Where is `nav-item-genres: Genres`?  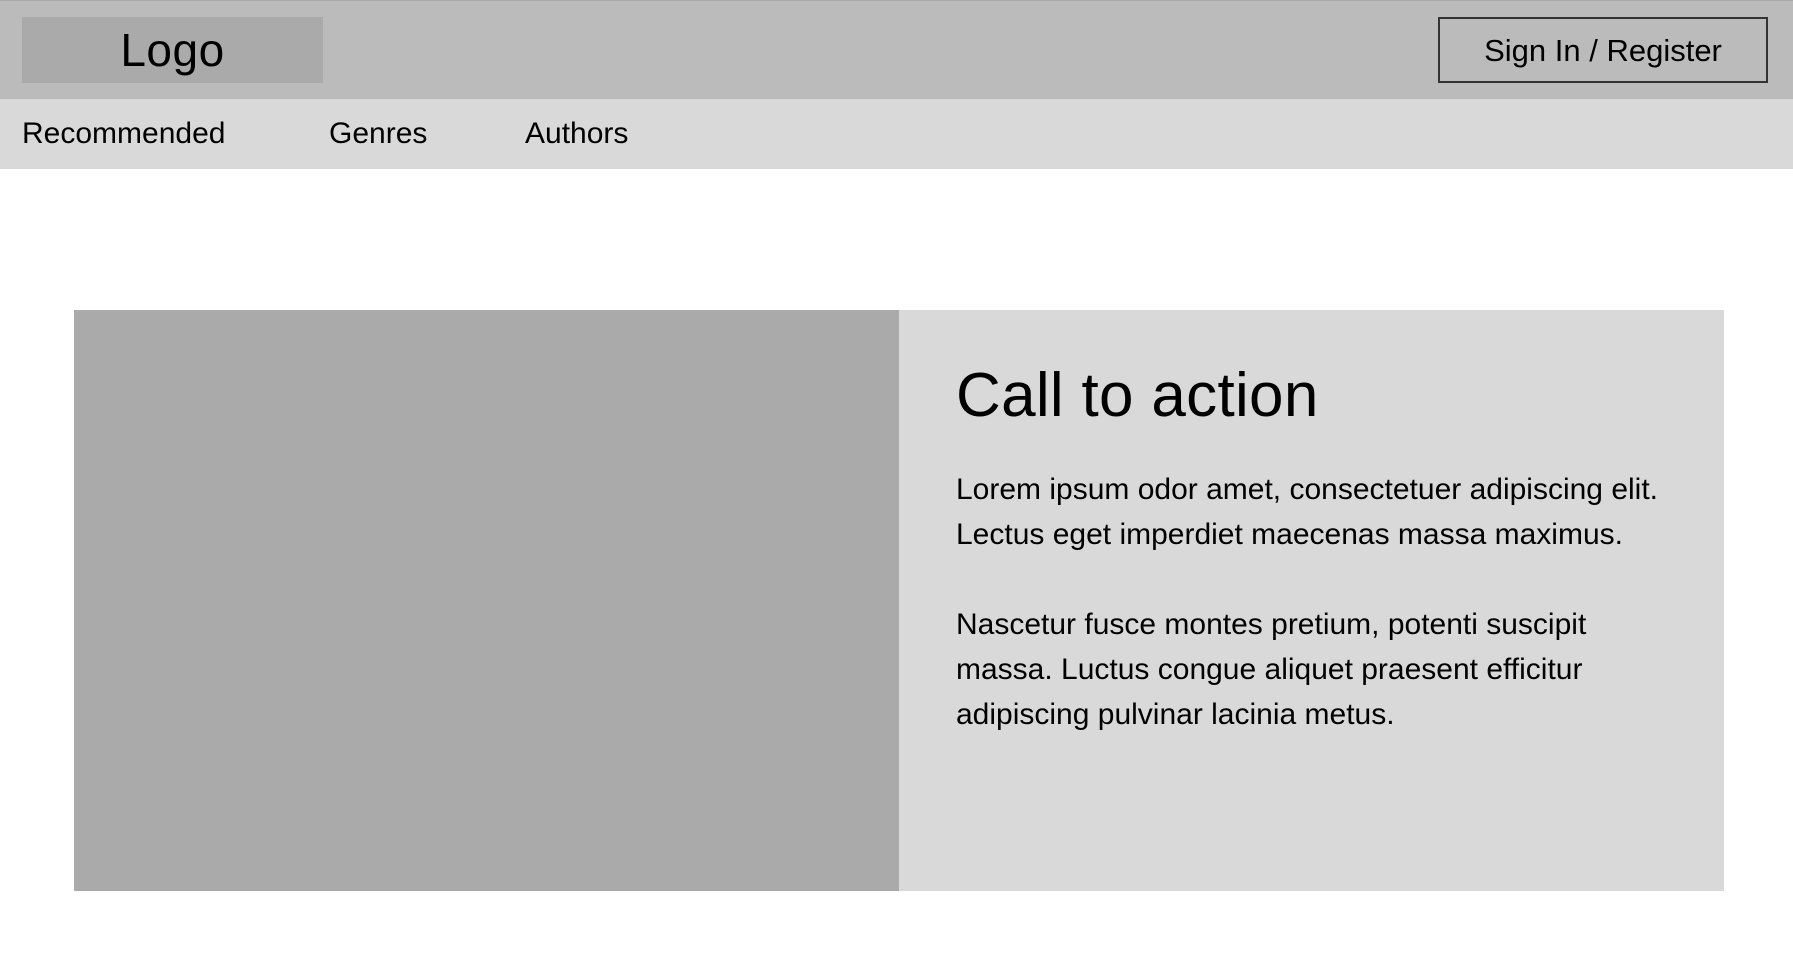 nav-item-genres: Genres is located at coordinates (378, 134).